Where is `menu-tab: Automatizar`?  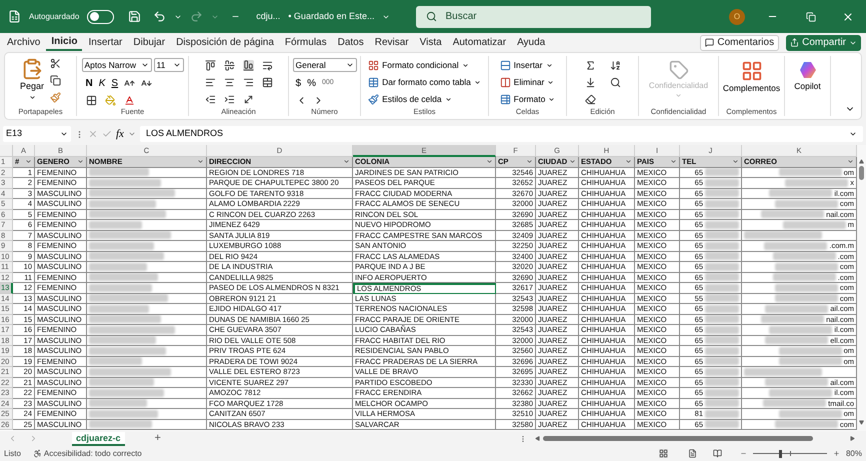
menu-tab: Automatizar is located at coordinates (480, 42).